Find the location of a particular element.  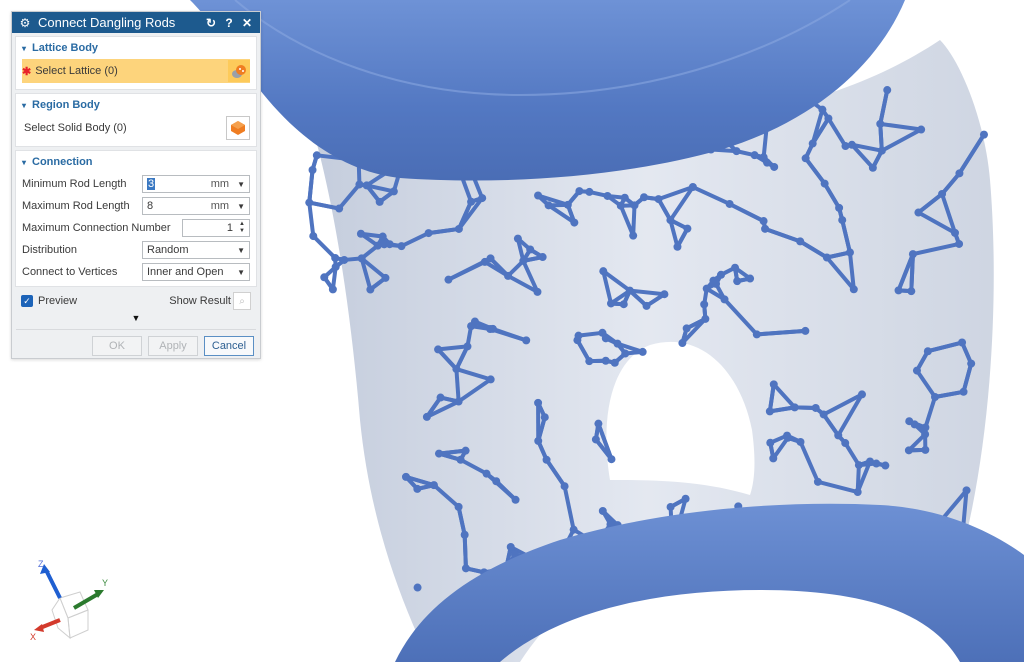

solid-body-select-icon is located at coordinates (238, 128).